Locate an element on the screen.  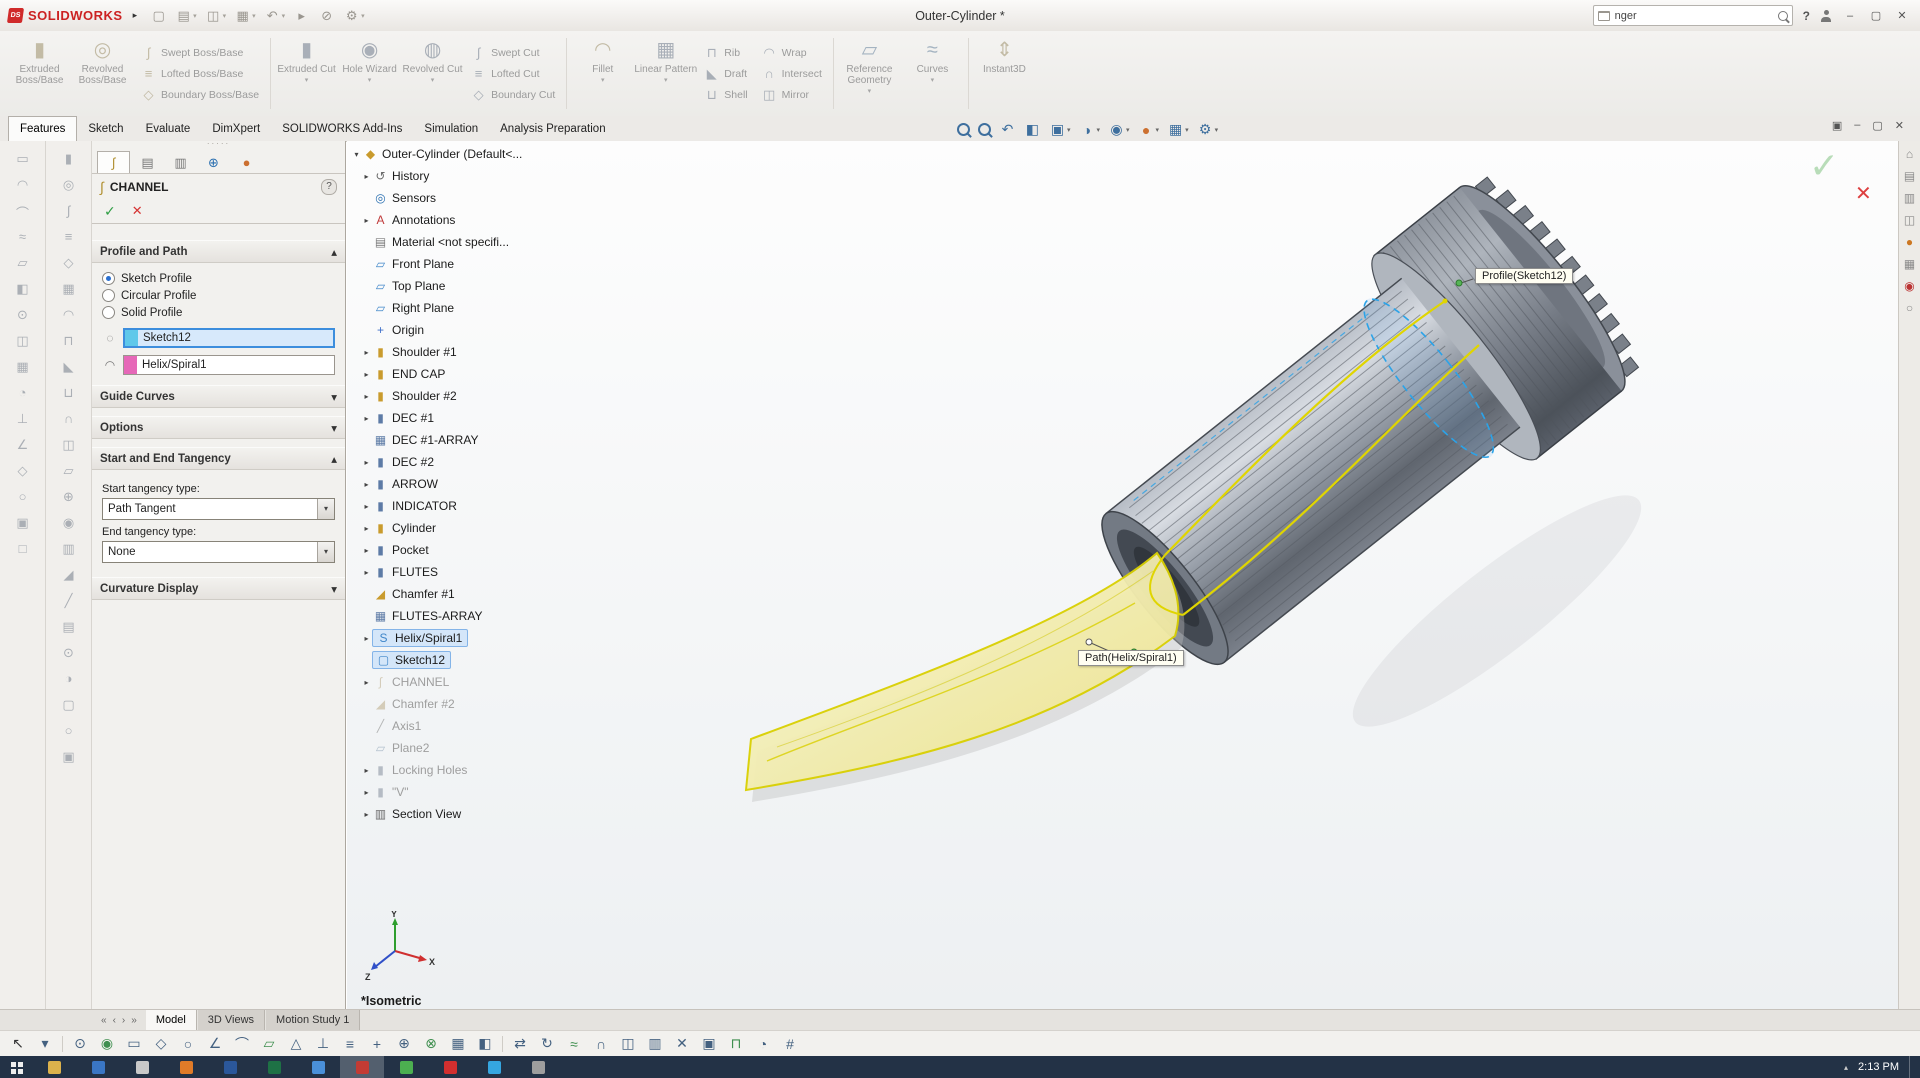
ribbon-revolved-boss-base-button: ◎ Revolved Boss/Base is located at coordinates (102, 73).